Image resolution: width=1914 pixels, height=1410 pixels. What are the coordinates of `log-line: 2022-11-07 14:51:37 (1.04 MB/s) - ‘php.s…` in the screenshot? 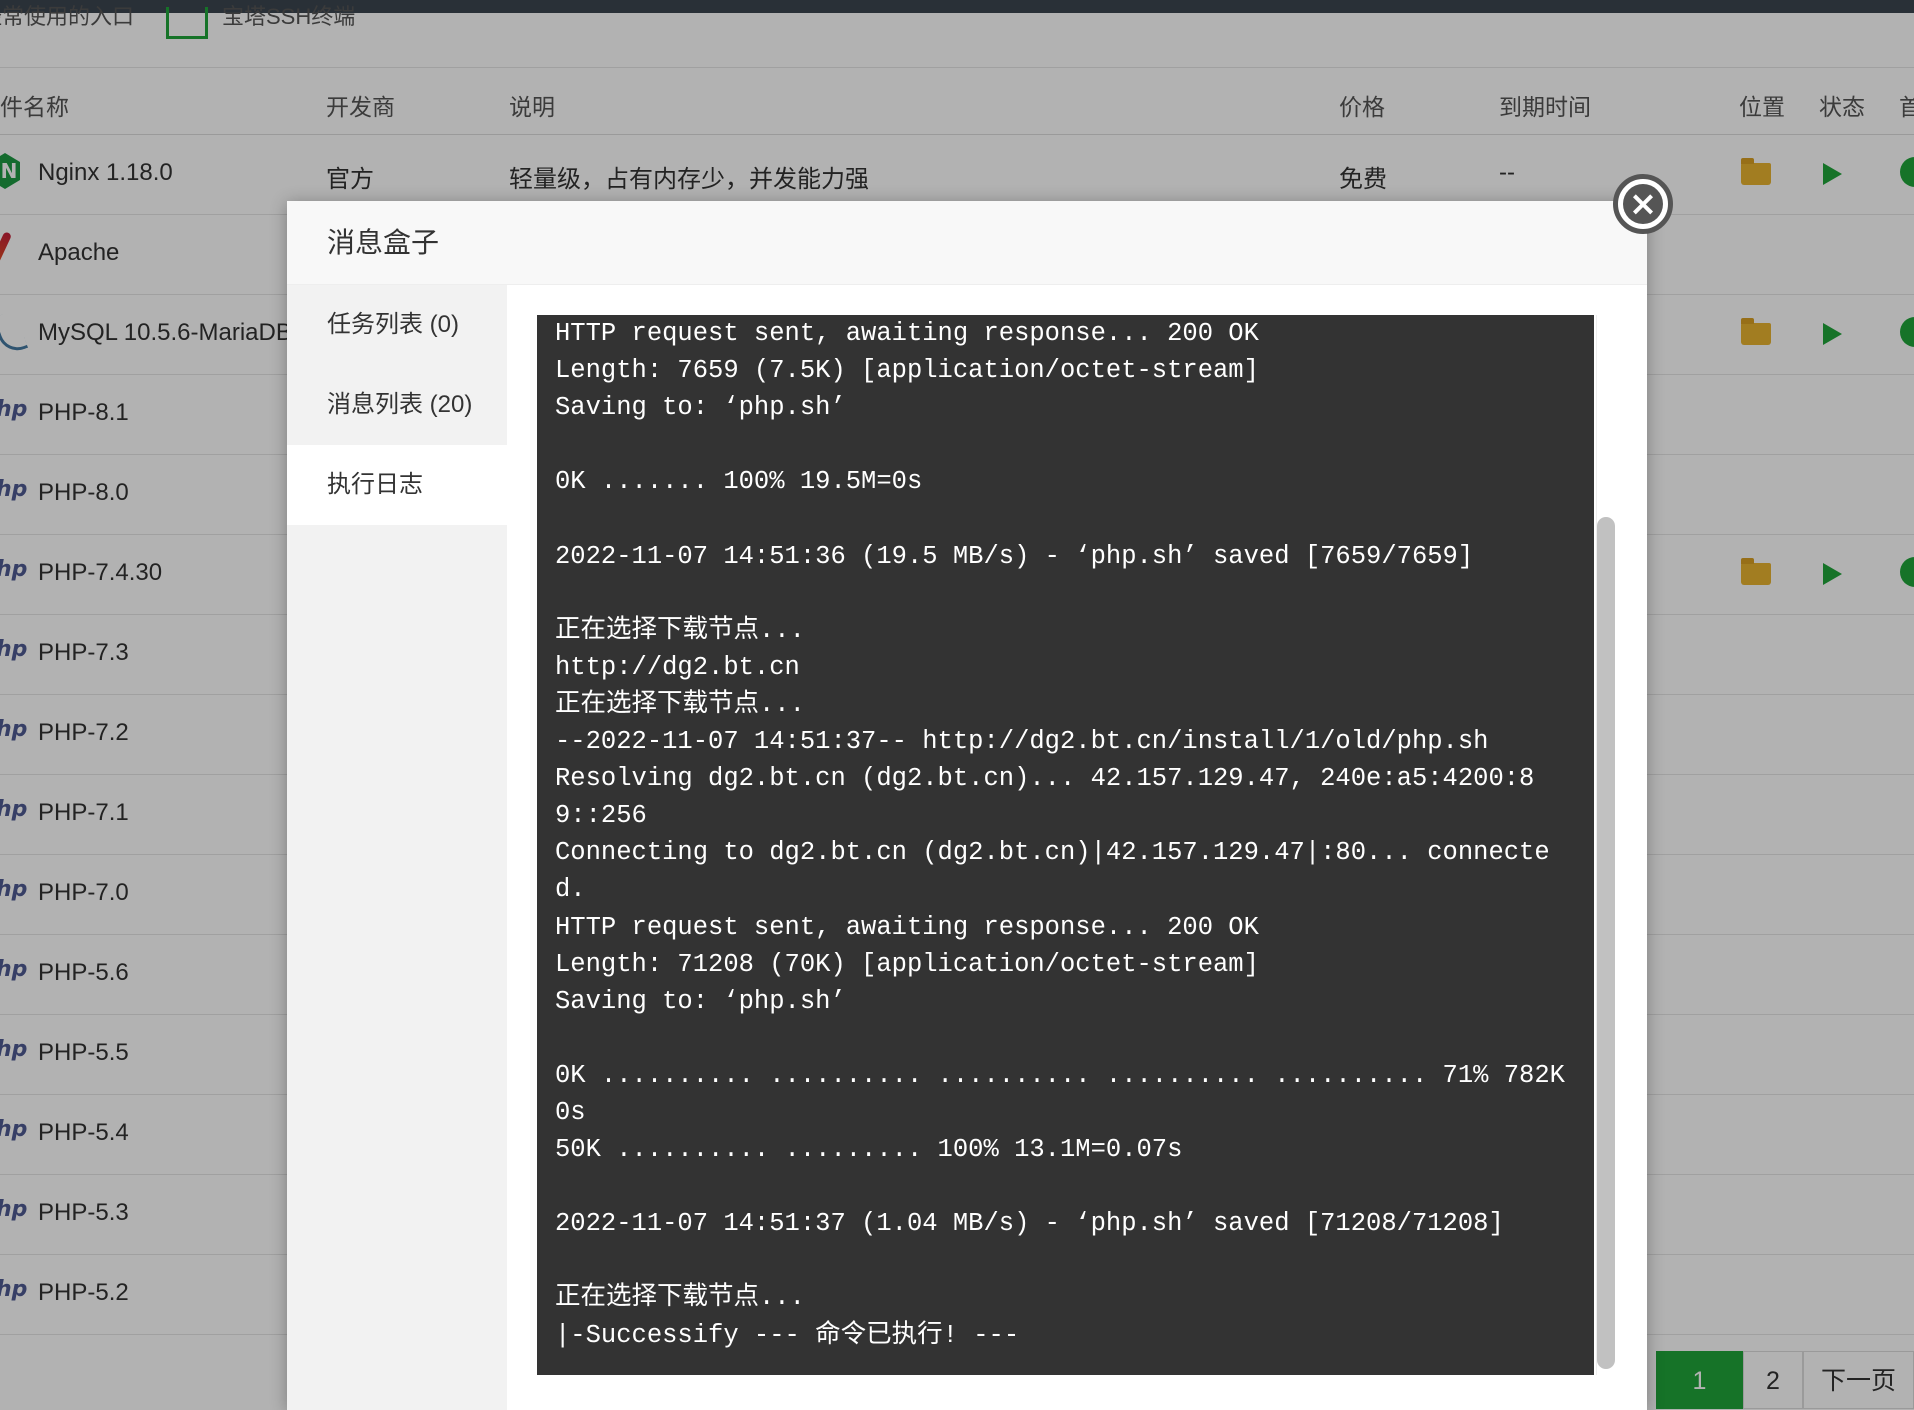 It's located at (1029, 1224).